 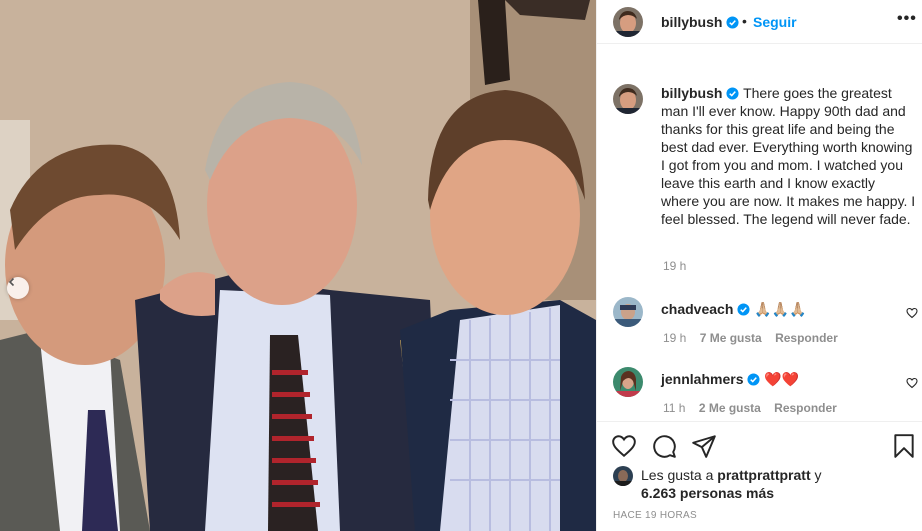 What do you see at coordinates (707, 493) in the screenshot?
I see `likes-count: 6.263 personas más` at bounding box center [707, 493].